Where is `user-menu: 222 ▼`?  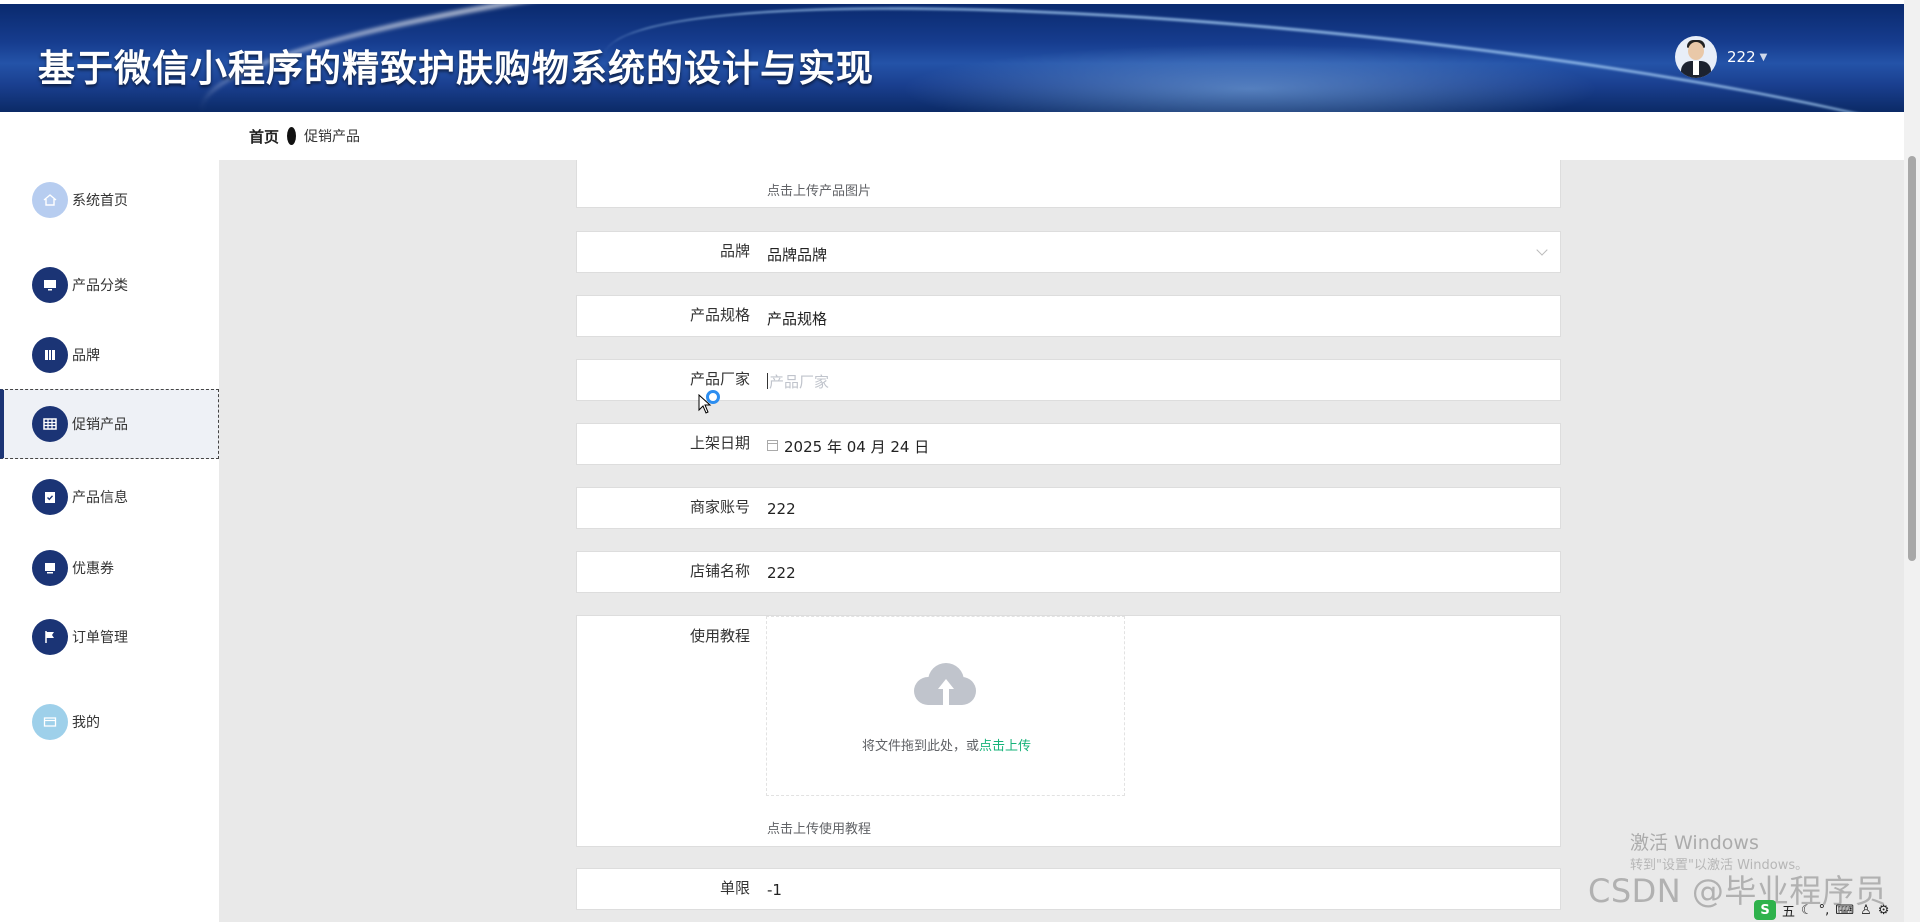 user-menu: 222 ▼ is located at coordinates (1721, 57).